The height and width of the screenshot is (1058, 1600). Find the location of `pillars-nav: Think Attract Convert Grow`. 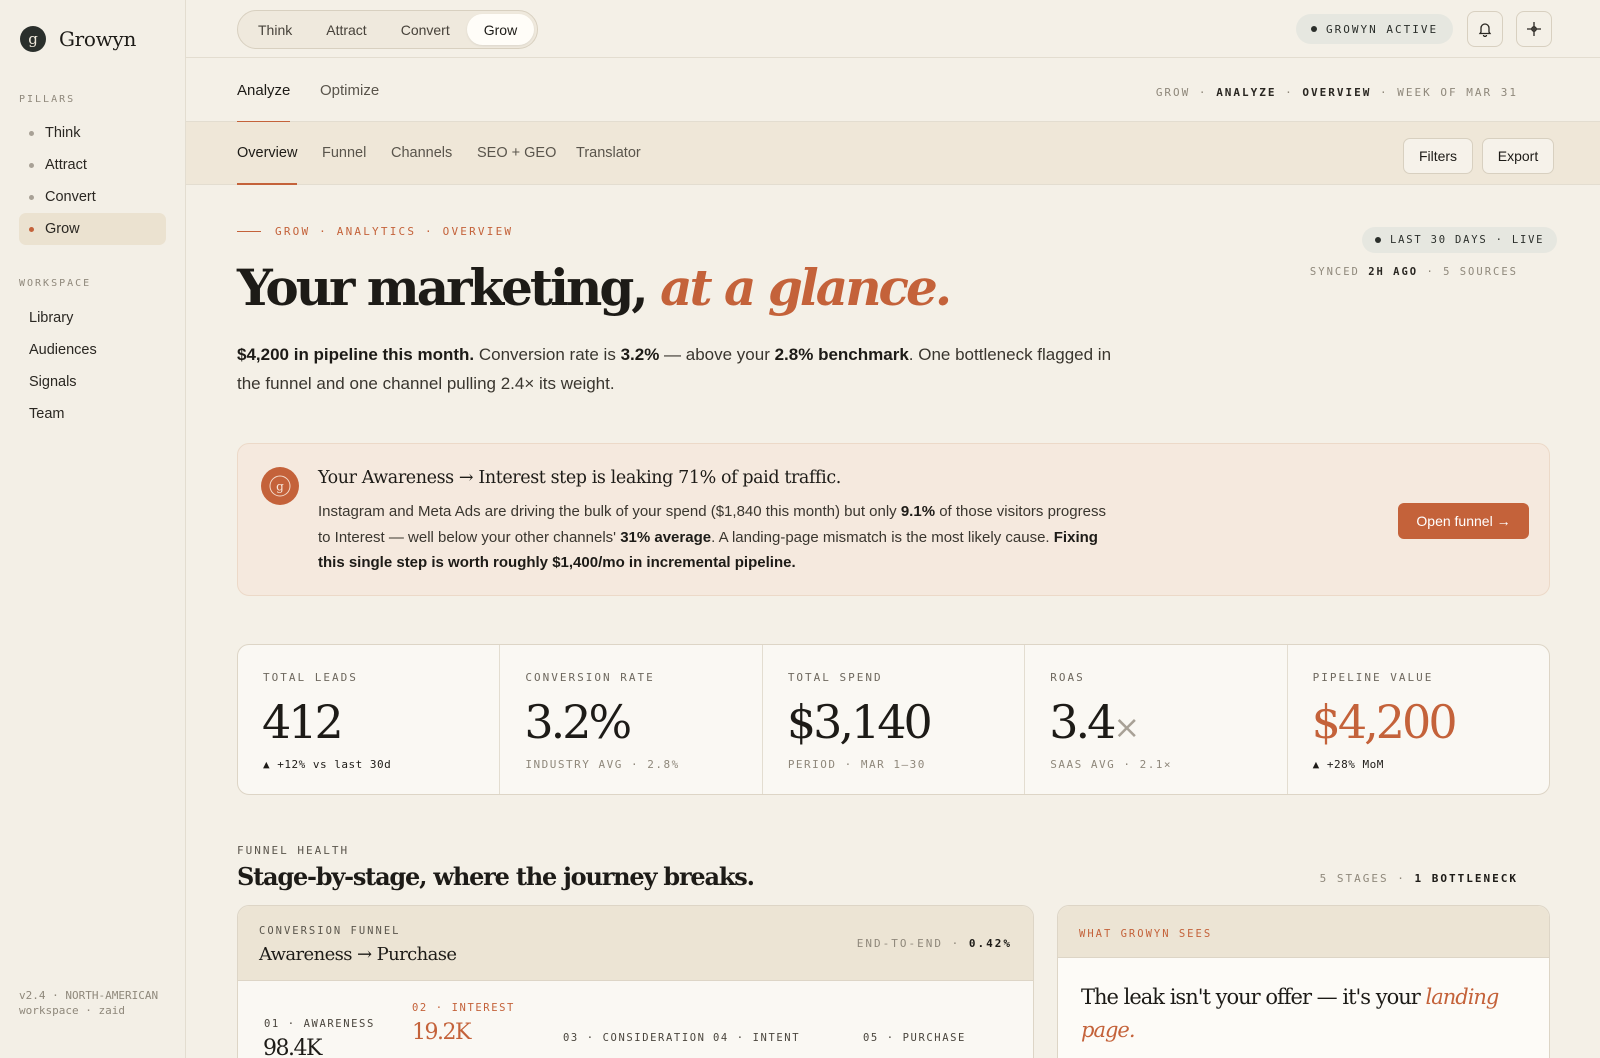

pillars-nav: Think Attract Convert Grow is located at coordinates (92, 181).